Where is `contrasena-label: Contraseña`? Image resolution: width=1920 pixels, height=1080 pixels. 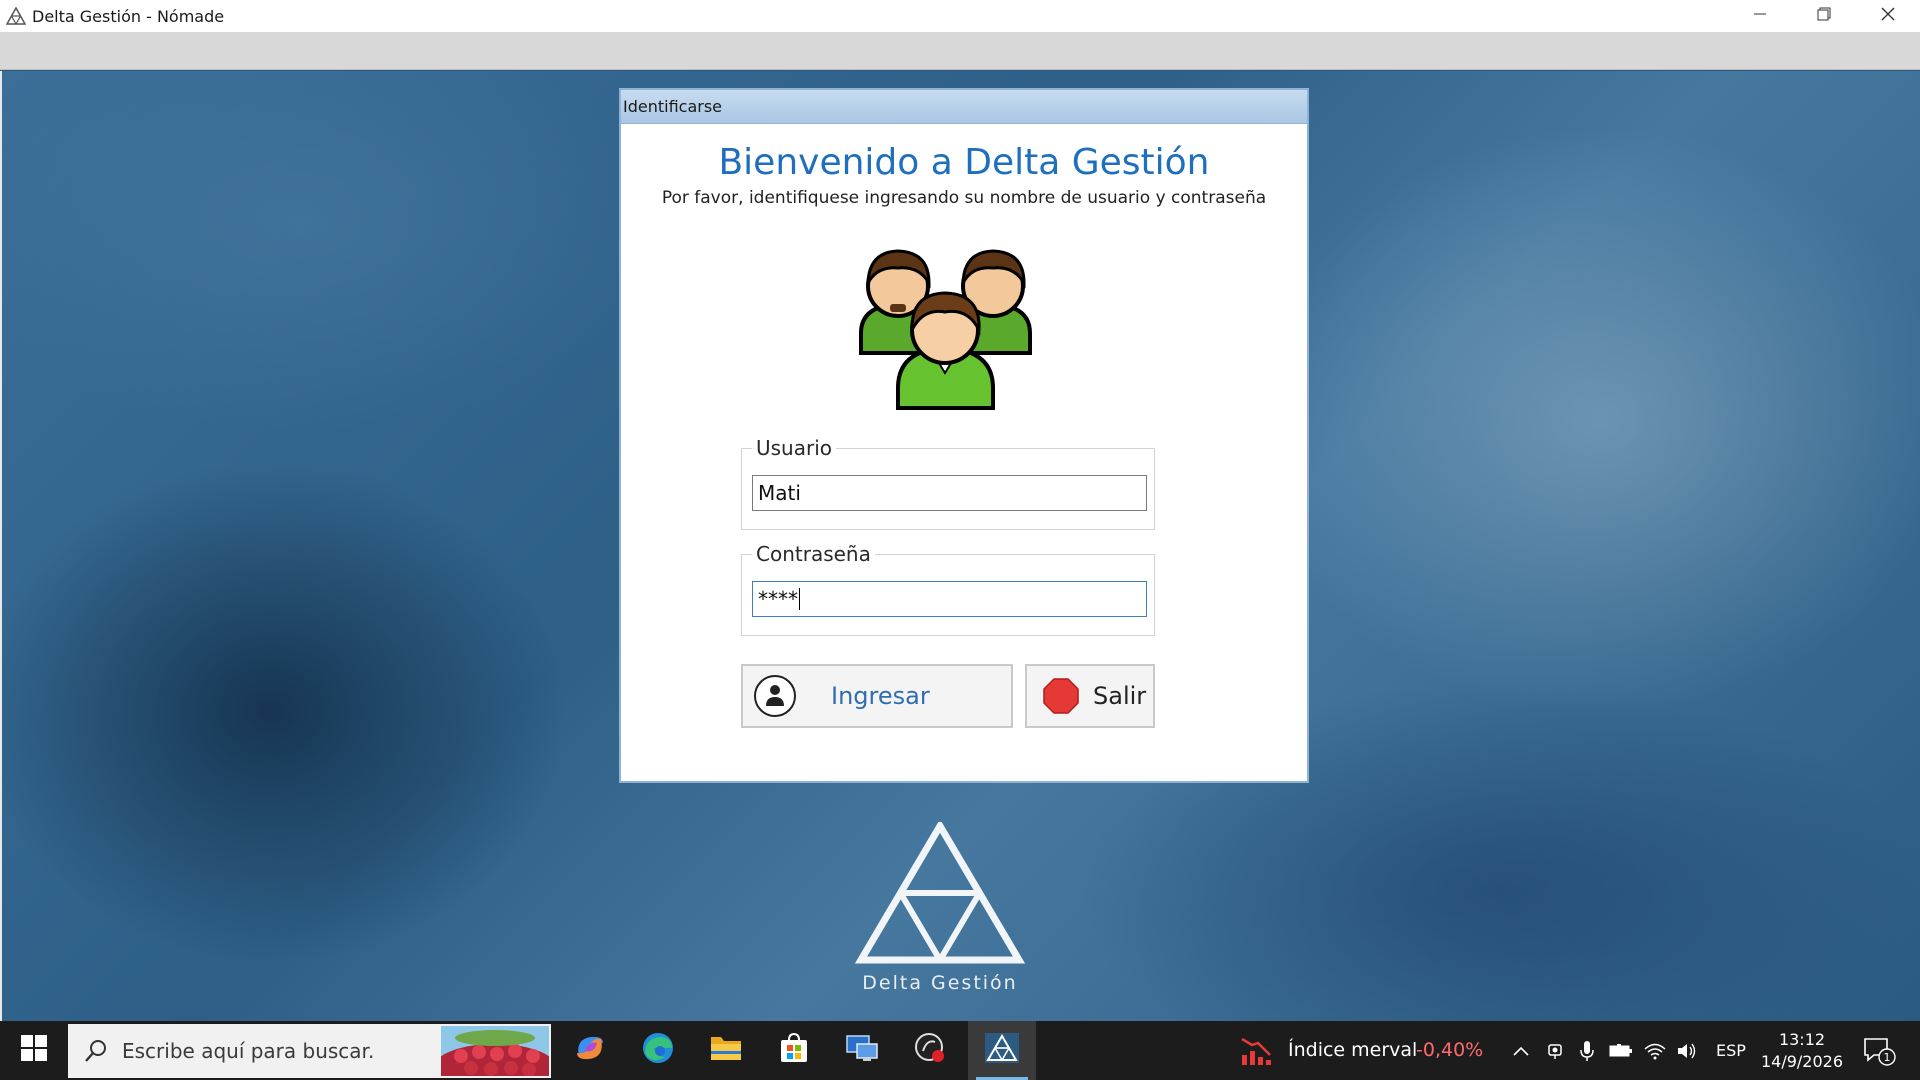 contrasena-label: Contraseña is located at coordinates (813, 554).